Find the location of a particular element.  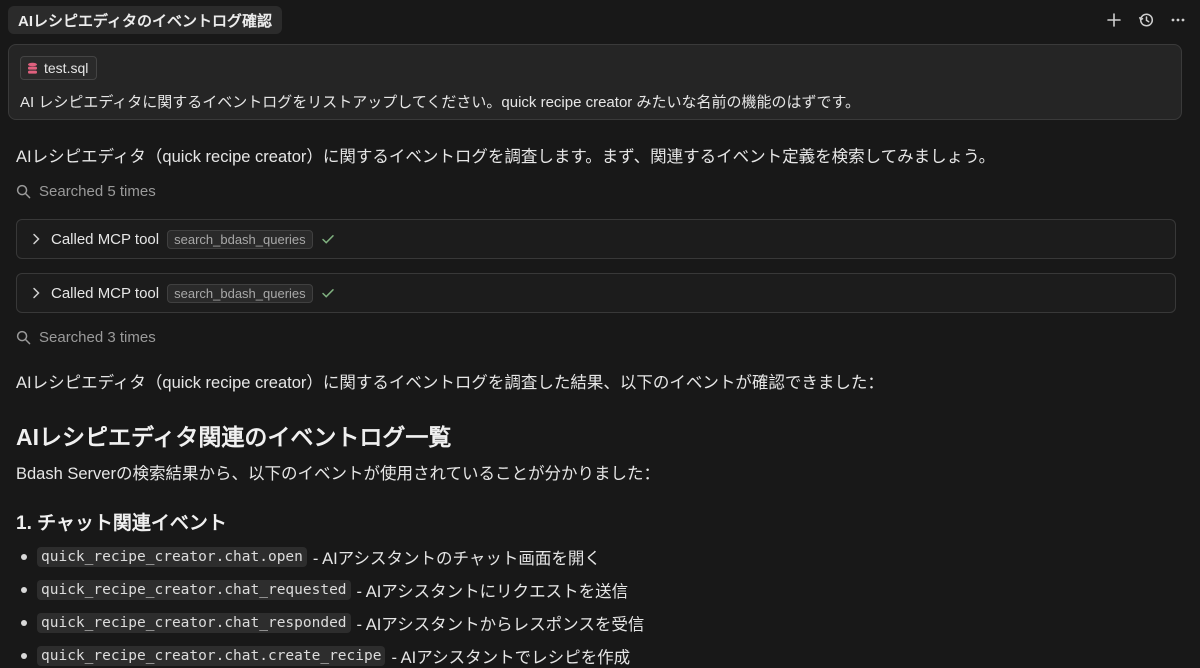

more-icon is located at coordinates (1178, 20).